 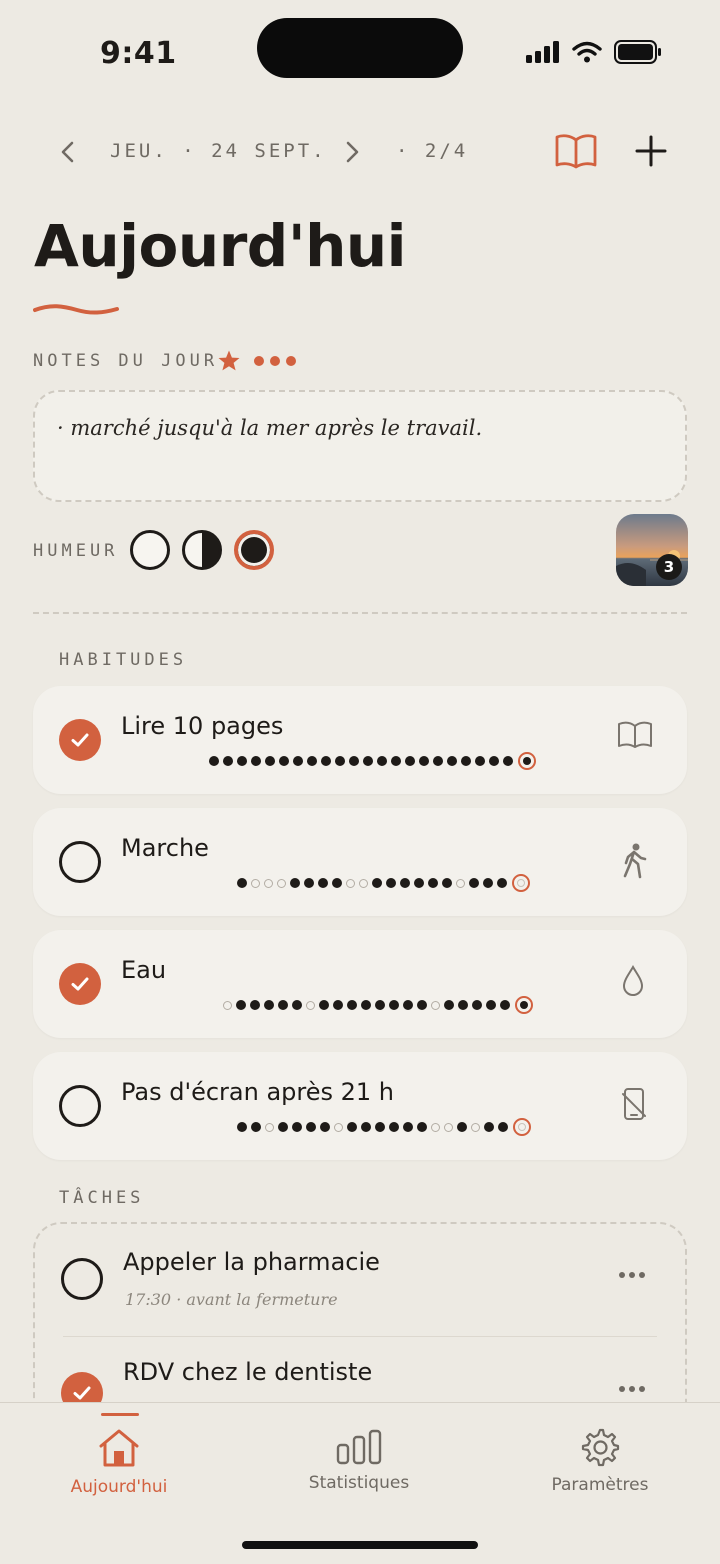 I want to click on habit-card-no-screen: Pas d'écran après 21 h, so click(x=360, y=1106).